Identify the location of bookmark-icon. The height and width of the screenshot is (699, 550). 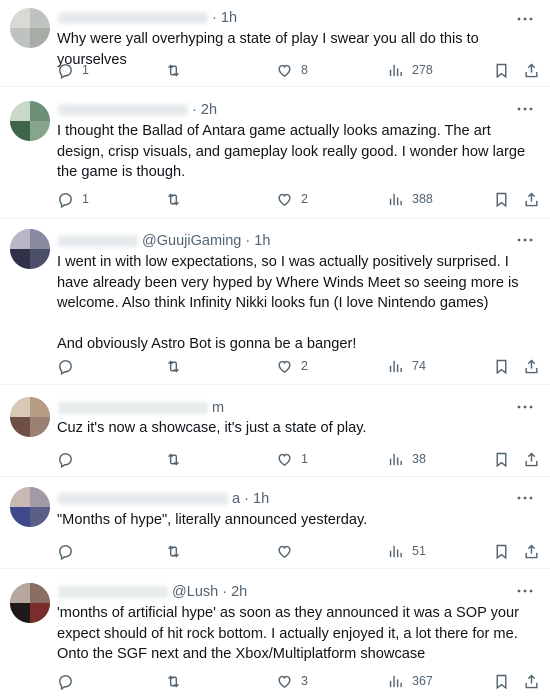
(501, 199).